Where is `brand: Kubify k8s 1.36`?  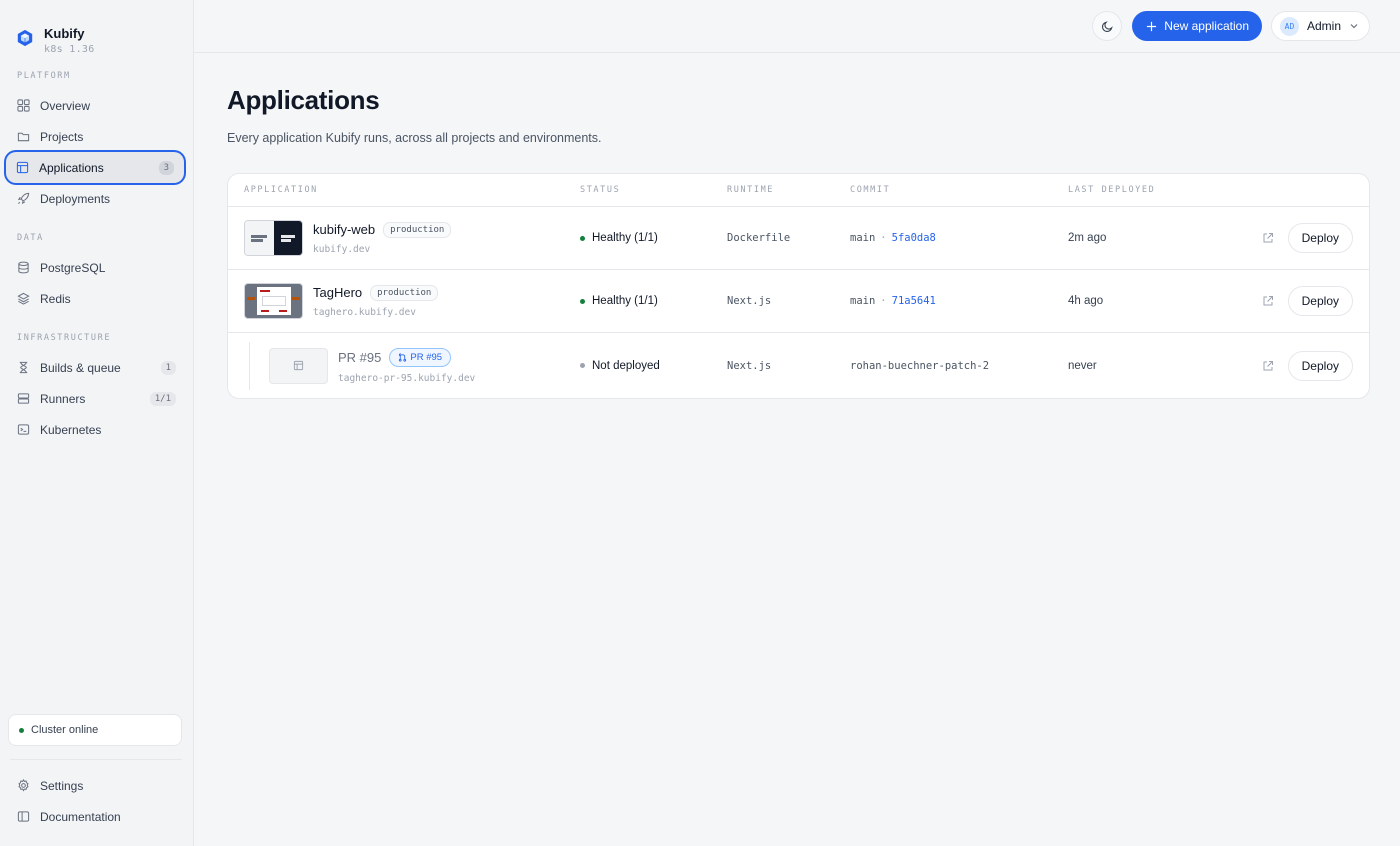
brand: Kubify k8s 1.36 is located at coordinates (96, 31).